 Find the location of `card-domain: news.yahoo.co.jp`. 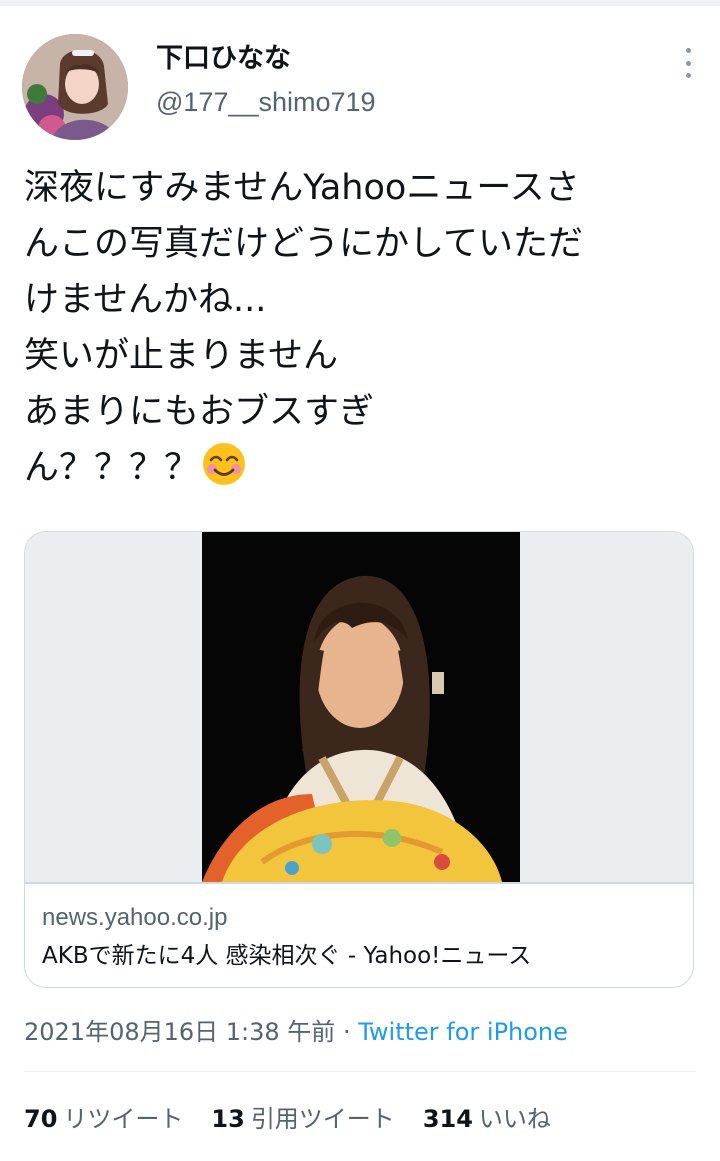

card-domain: news.yahoo.co.jp is located at coordinates (134, 918).